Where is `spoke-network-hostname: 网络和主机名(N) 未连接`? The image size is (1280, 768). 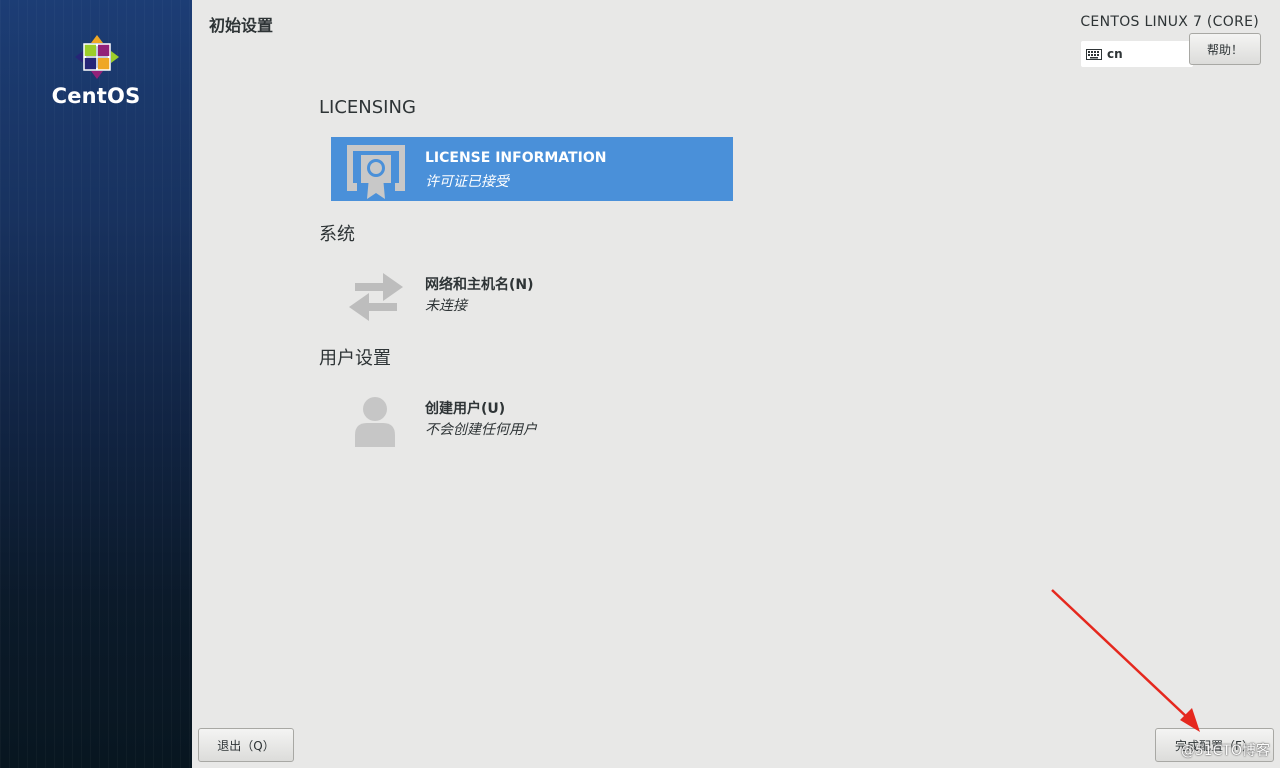
spoke-network-hostname: 网络和主机名(N) 未连接 is located at coordinates (532, 293).